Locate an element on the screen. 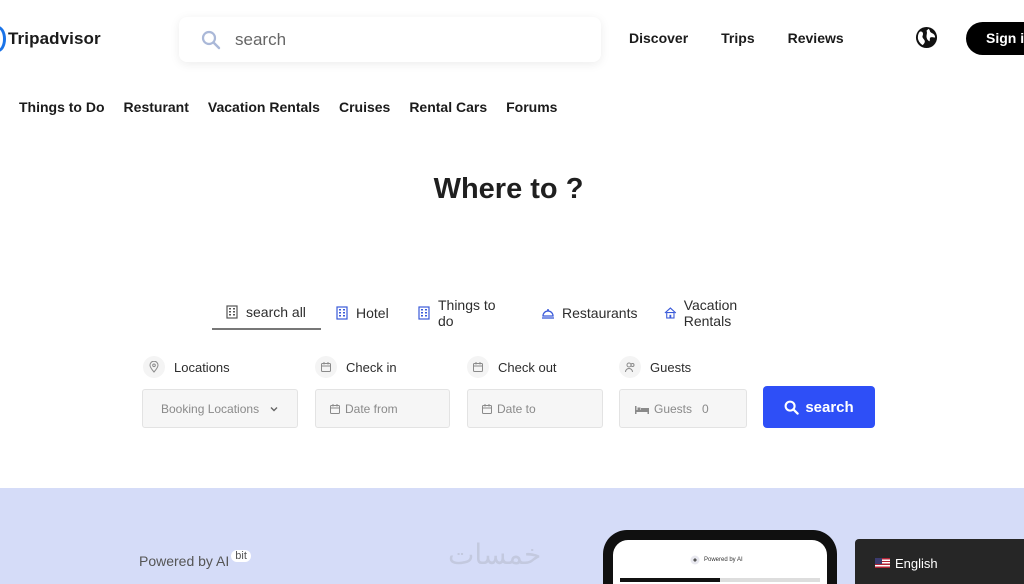 This screenshot has width=1024, height=584. phone-header: Powered by AI is located at coordinates (716, 560).